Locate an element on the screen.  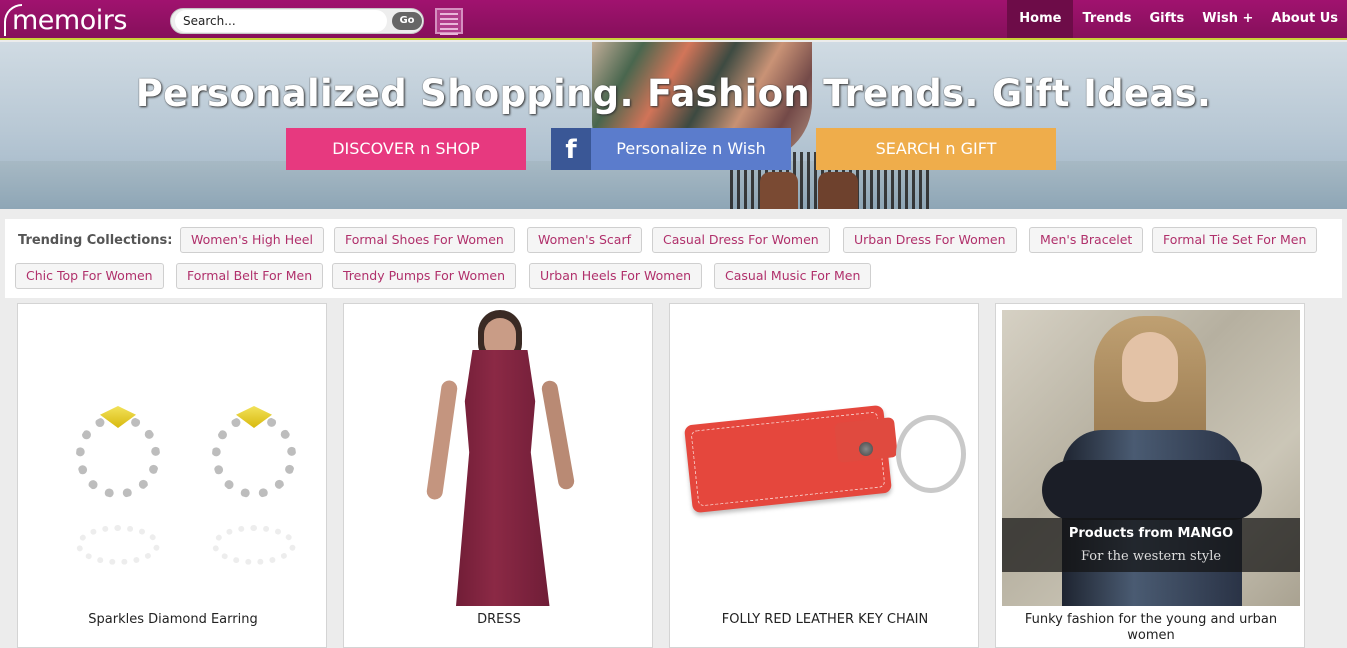
product-title: Sparkles Diamond Earring is located at coordinates (173, 620).